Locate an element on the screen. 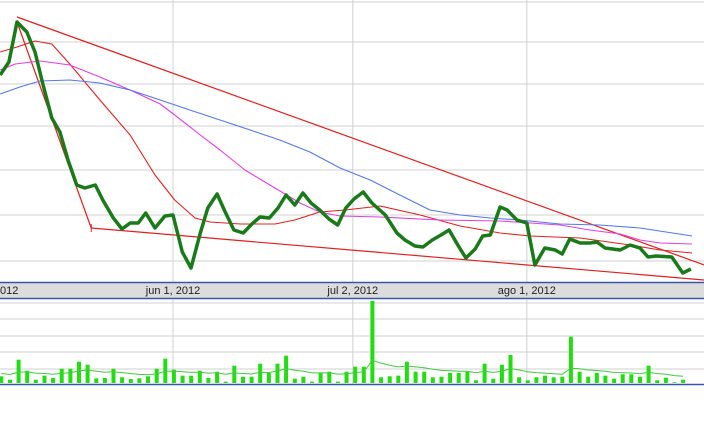  x-tick-label: jun 1, 2012 is located at coordinates (172, 291).